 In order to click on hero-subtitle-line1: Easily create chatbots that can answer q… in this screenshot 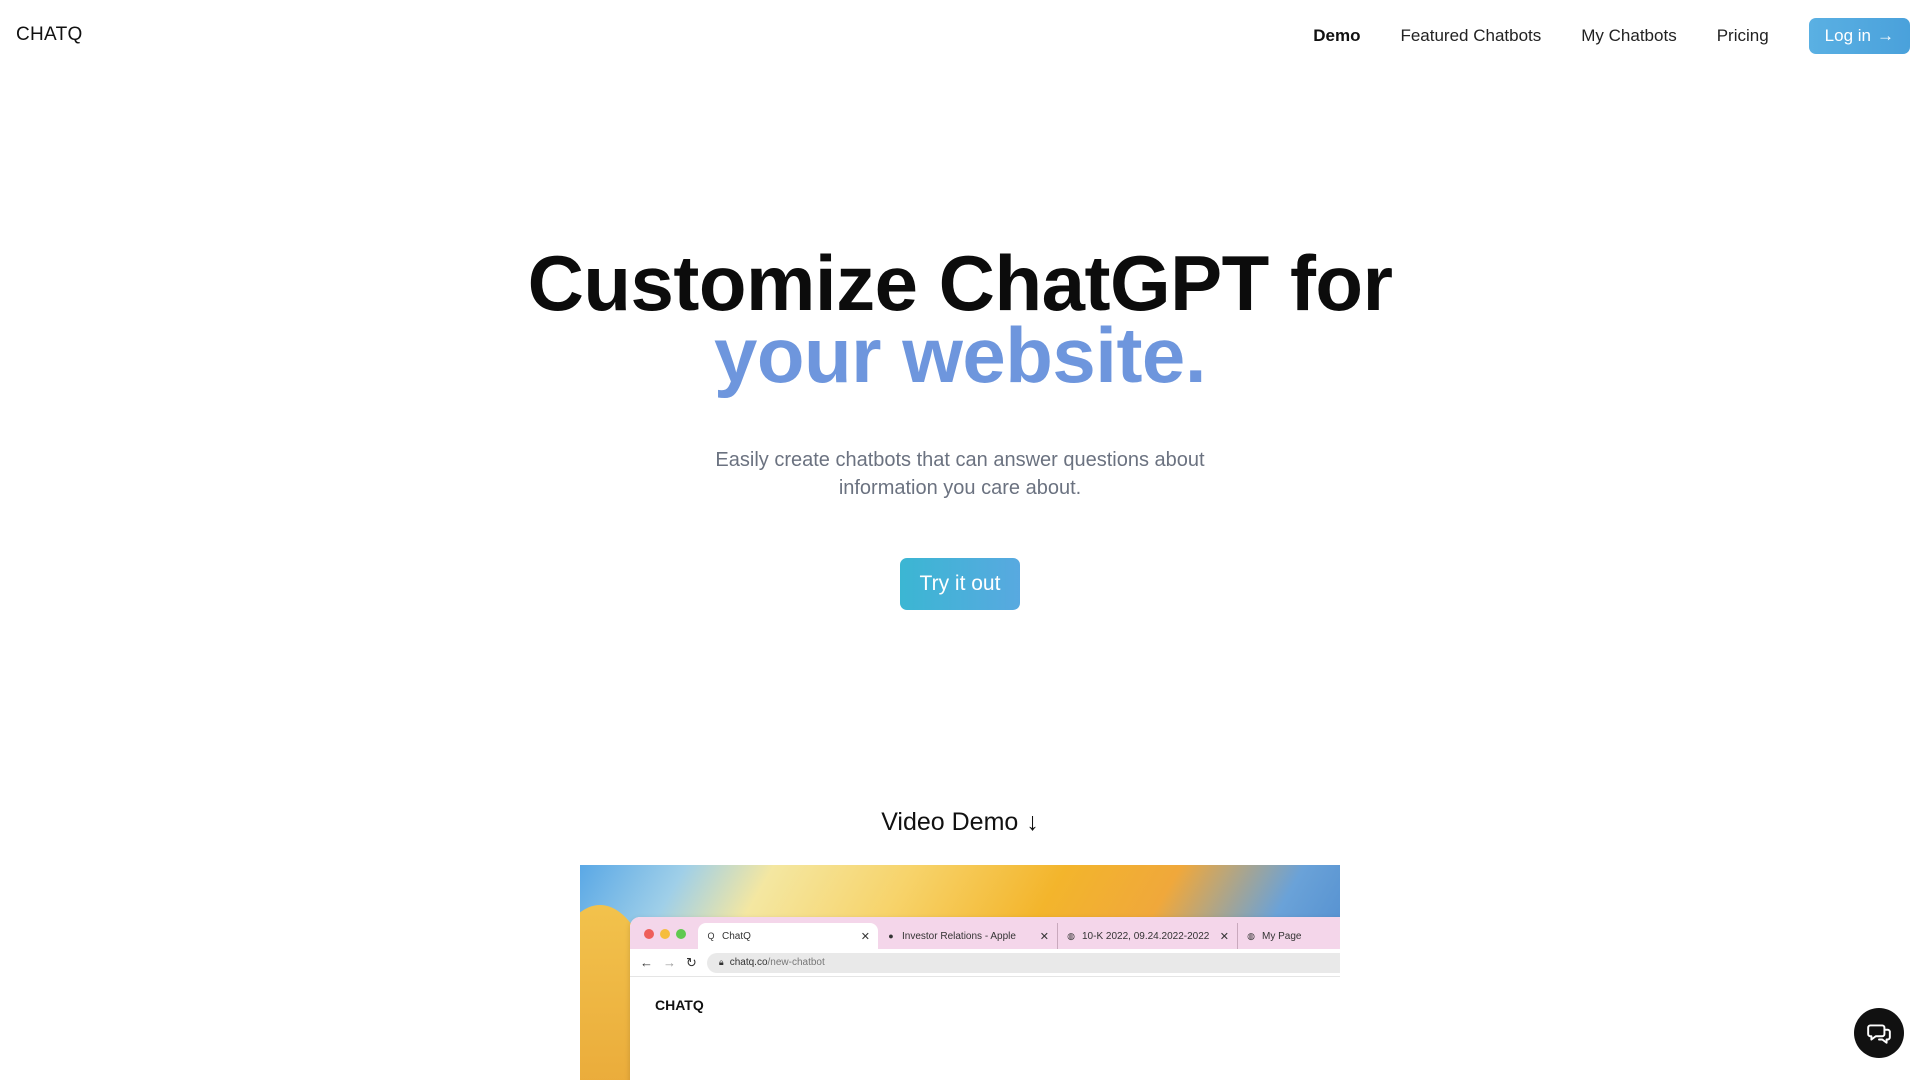, I will do `click(960, 460)`.